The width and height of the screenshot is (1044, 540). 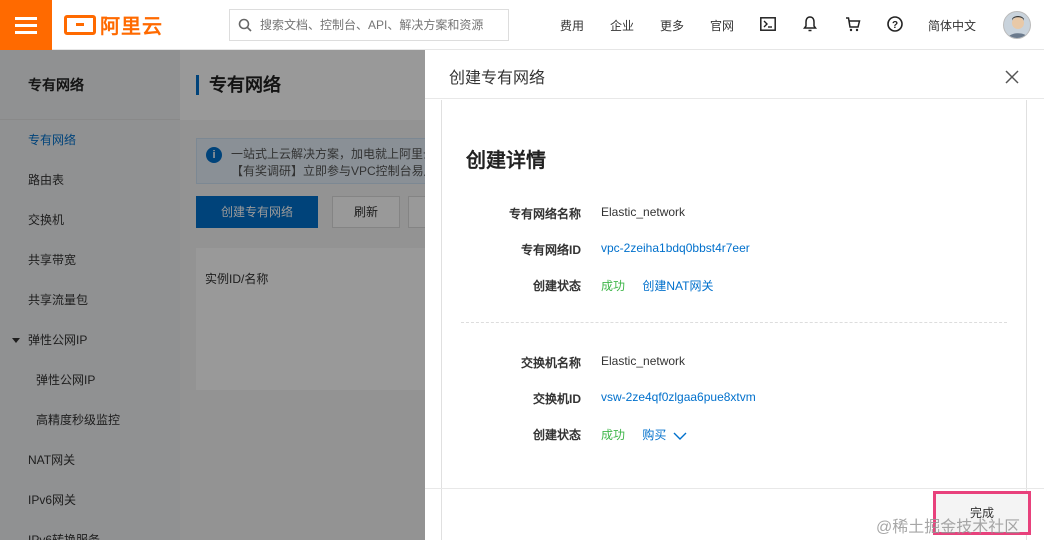 What do you see at coordinates (677, 286) in the screenshot?
I see `create-nat-gateway-link: 创建NAT网关` at bounding box center [677, 286].